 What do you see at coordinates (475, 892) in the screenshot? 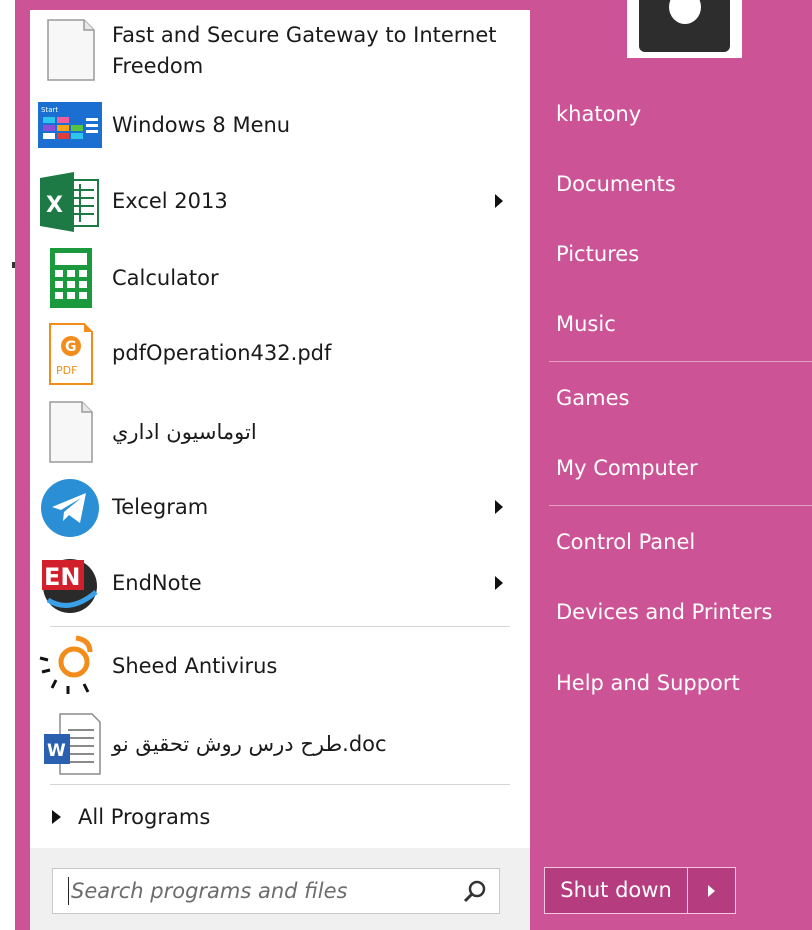
I see `search-icon` at bounding box center [475, 892].